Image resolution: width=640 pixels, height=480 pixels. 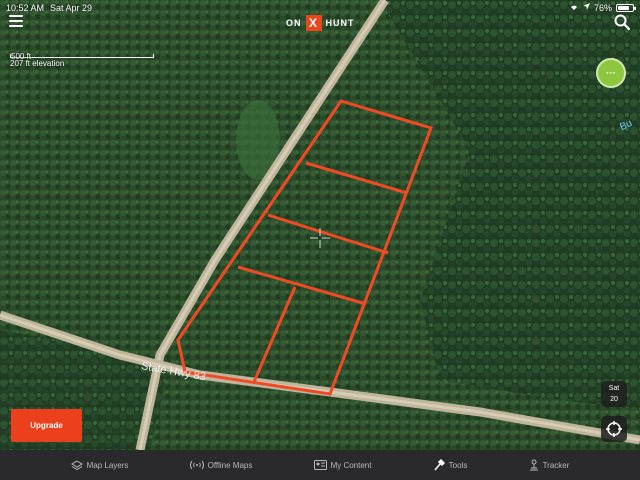 What do you see at coordinates (611, 73) in the screenshot?
I see `more-options-button: ···` at bounding box center [611, 73].